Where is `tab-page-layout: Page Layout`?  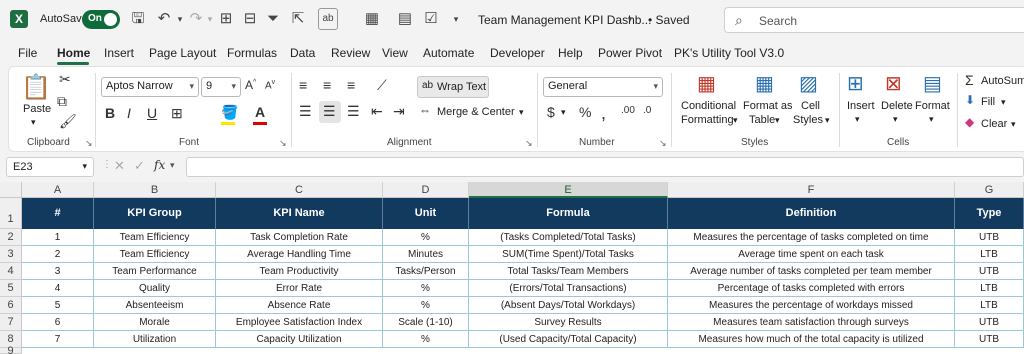 tab-page-layout: Page Layout is located at coordinates (182, 53).